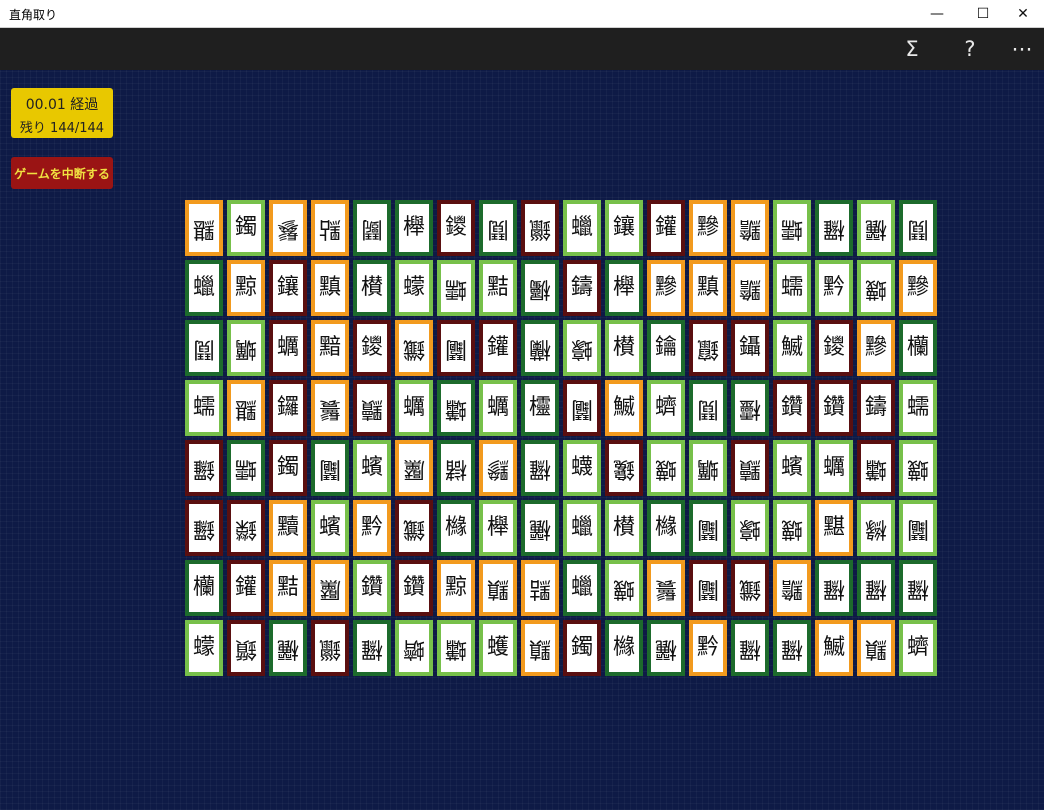 Image resolution: width=1044 pixels, height=810 pixels. What do you see at coordinates (970, 49) in the screenshot?
I see `help-icon: ?` at bounding box center [970, 49].